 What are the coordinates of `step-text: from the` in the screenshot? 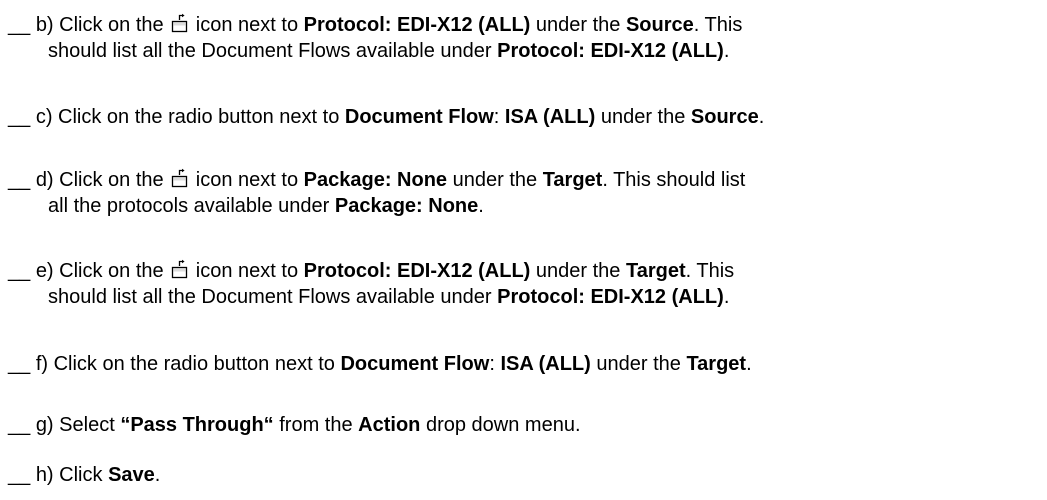 It's located at (316, 425).